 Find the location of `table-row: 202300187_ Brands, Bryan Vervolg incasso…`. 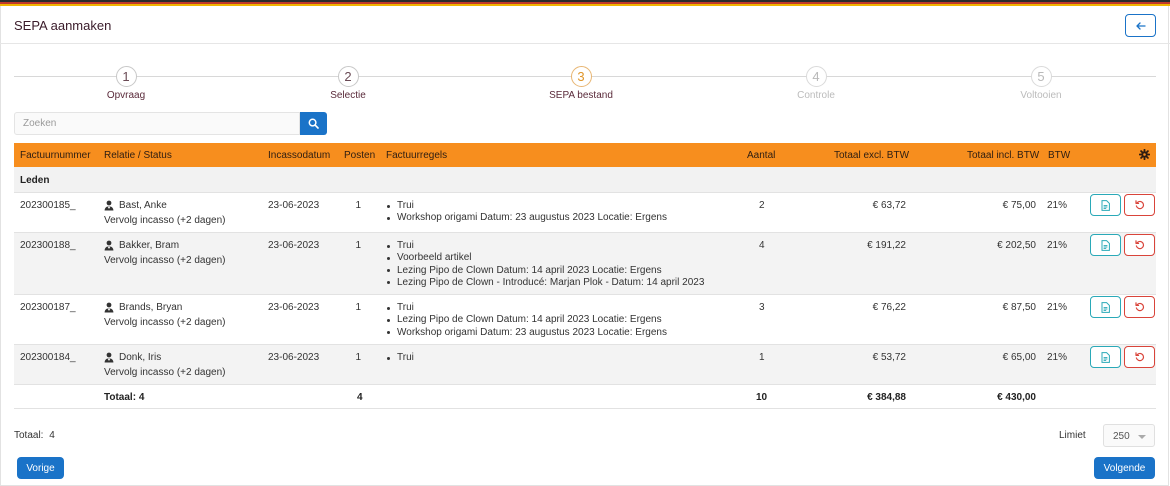

table-row: 202300187_ Brands, Bryan Vervolg incasso… is located at coordinates (585, 320).